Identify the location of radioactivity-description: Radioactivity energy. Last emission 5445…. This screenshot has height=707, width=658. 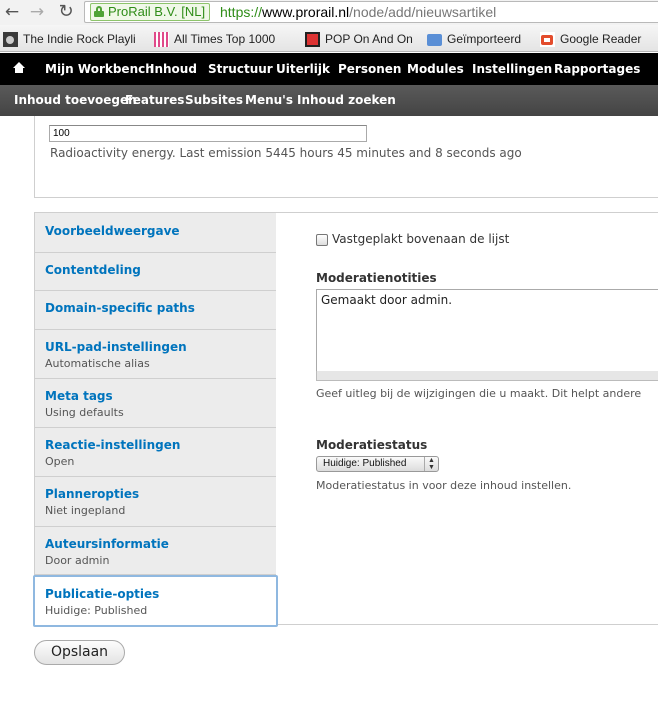
(286, 153).